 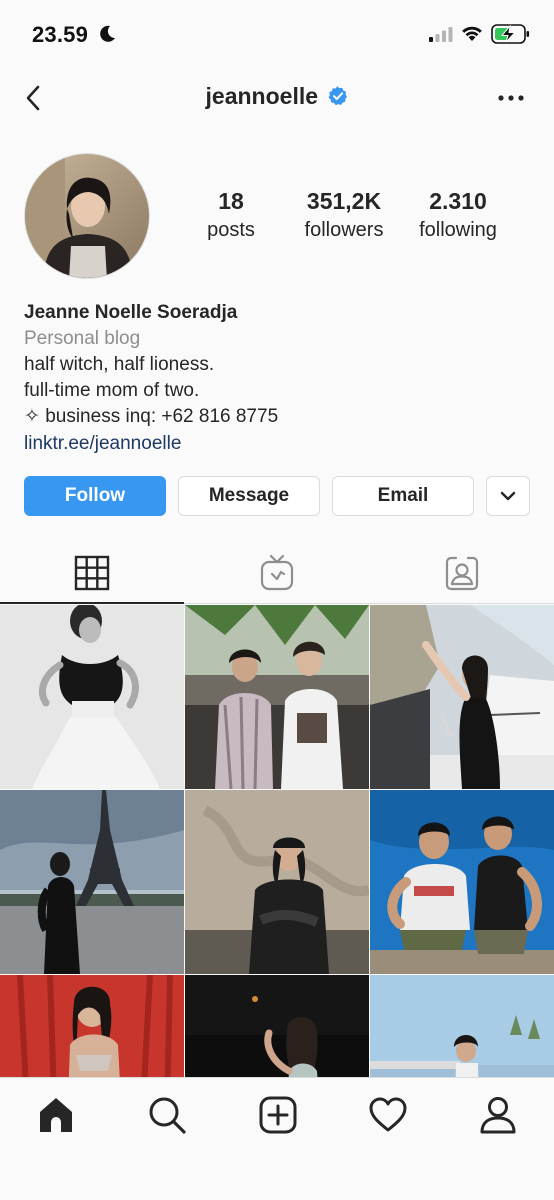 What do you see at coordinates (56, 1115) in the screenshot?
I see `home-icon` at bounding box center [56, 1115].